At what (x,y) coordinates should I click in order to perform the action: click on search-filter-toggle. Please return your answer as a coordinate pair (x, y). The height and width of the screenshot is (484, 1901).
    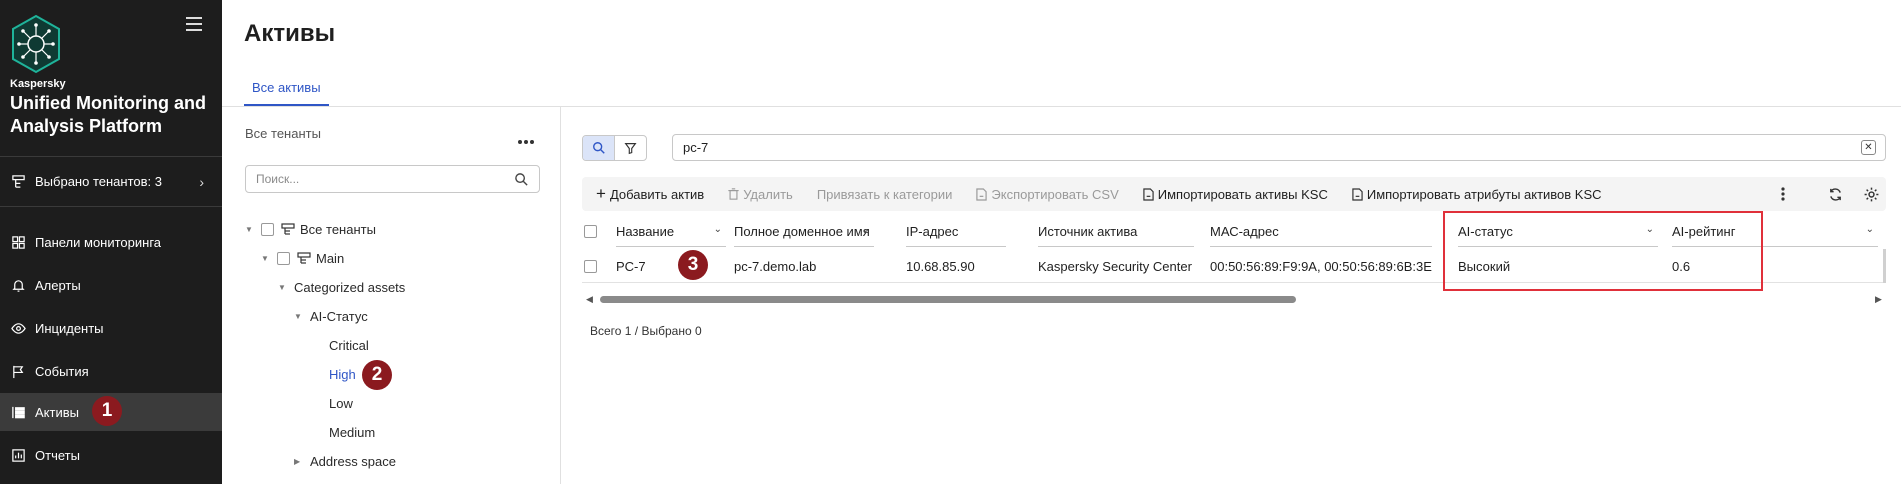
    Looking at the image, I should click on (614, 148).